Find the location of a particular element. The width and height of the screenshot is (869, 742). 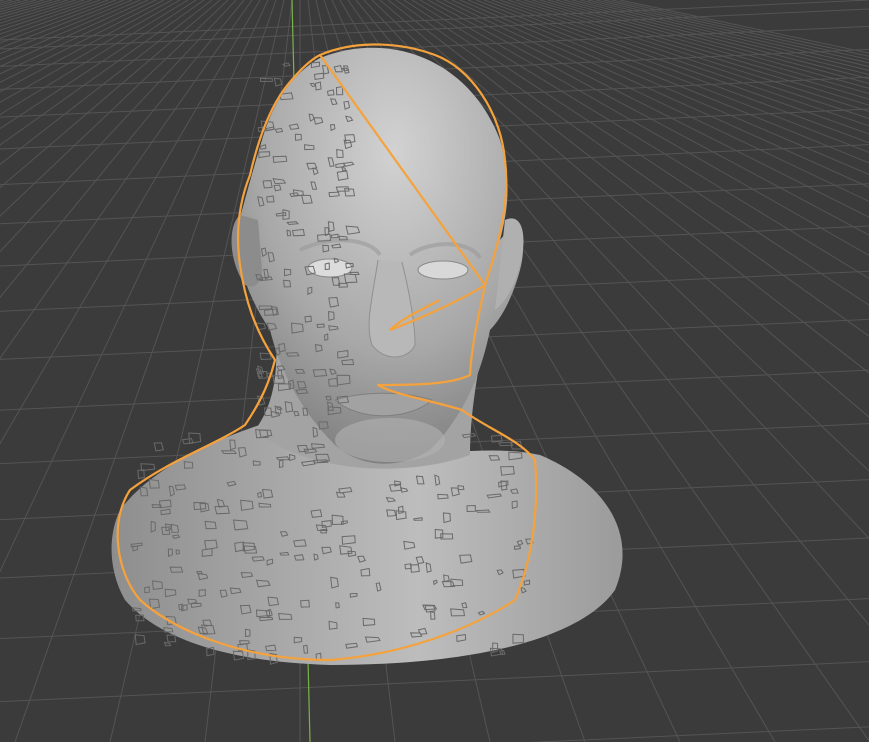

eye-right is located at coordinates (443, 270).